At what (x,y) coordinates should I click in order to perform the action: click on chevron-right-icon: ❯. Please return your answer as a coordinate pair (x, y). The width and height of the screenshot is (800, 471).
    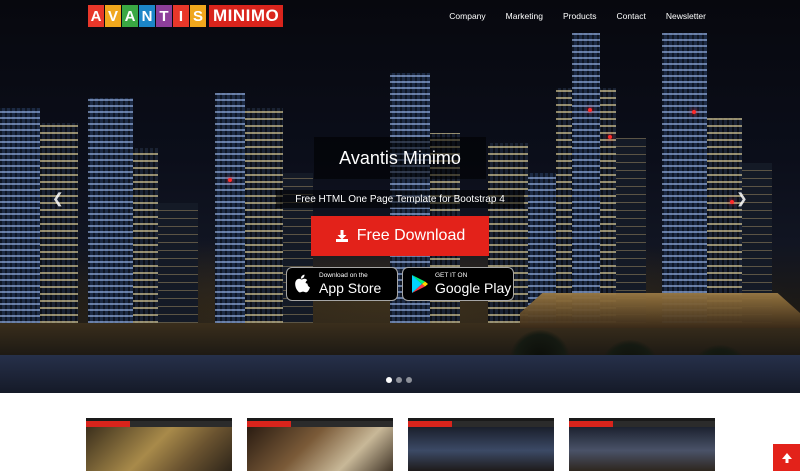
    Looking at the image, I should click on (742, 198).